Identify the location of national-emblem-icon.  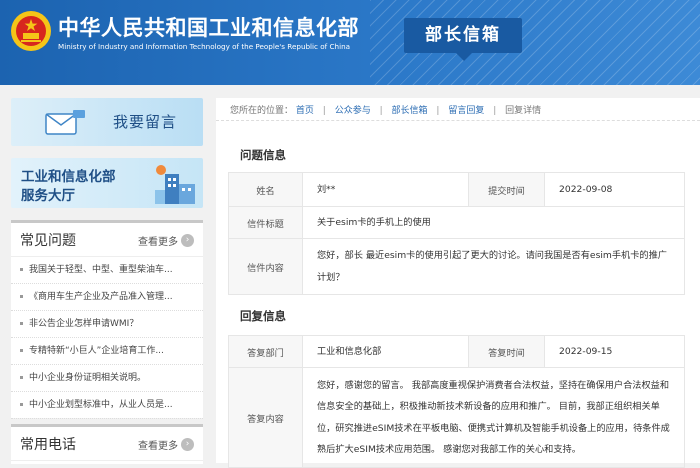
(31, 31).